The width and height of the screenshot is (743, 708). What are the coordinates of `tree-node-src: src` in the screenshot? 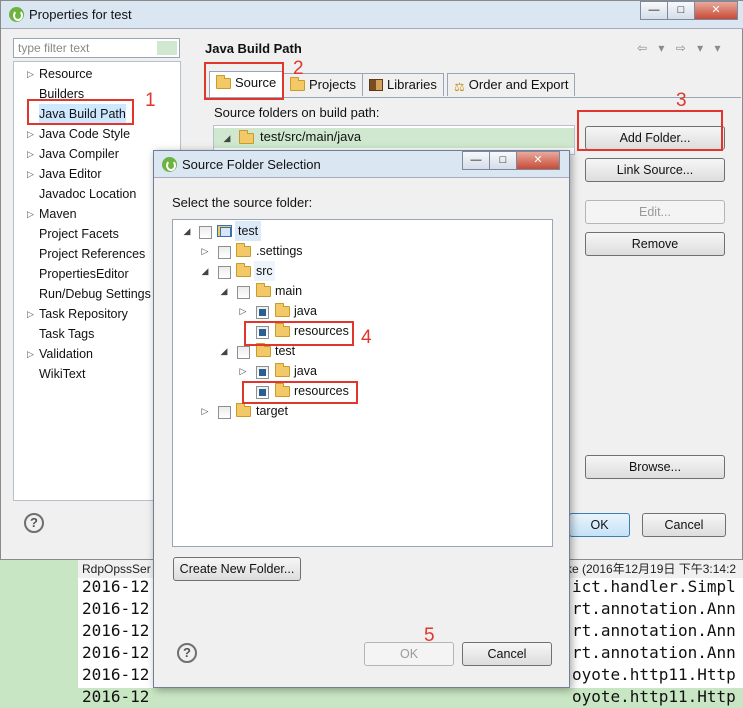 It's located at (264, 271).